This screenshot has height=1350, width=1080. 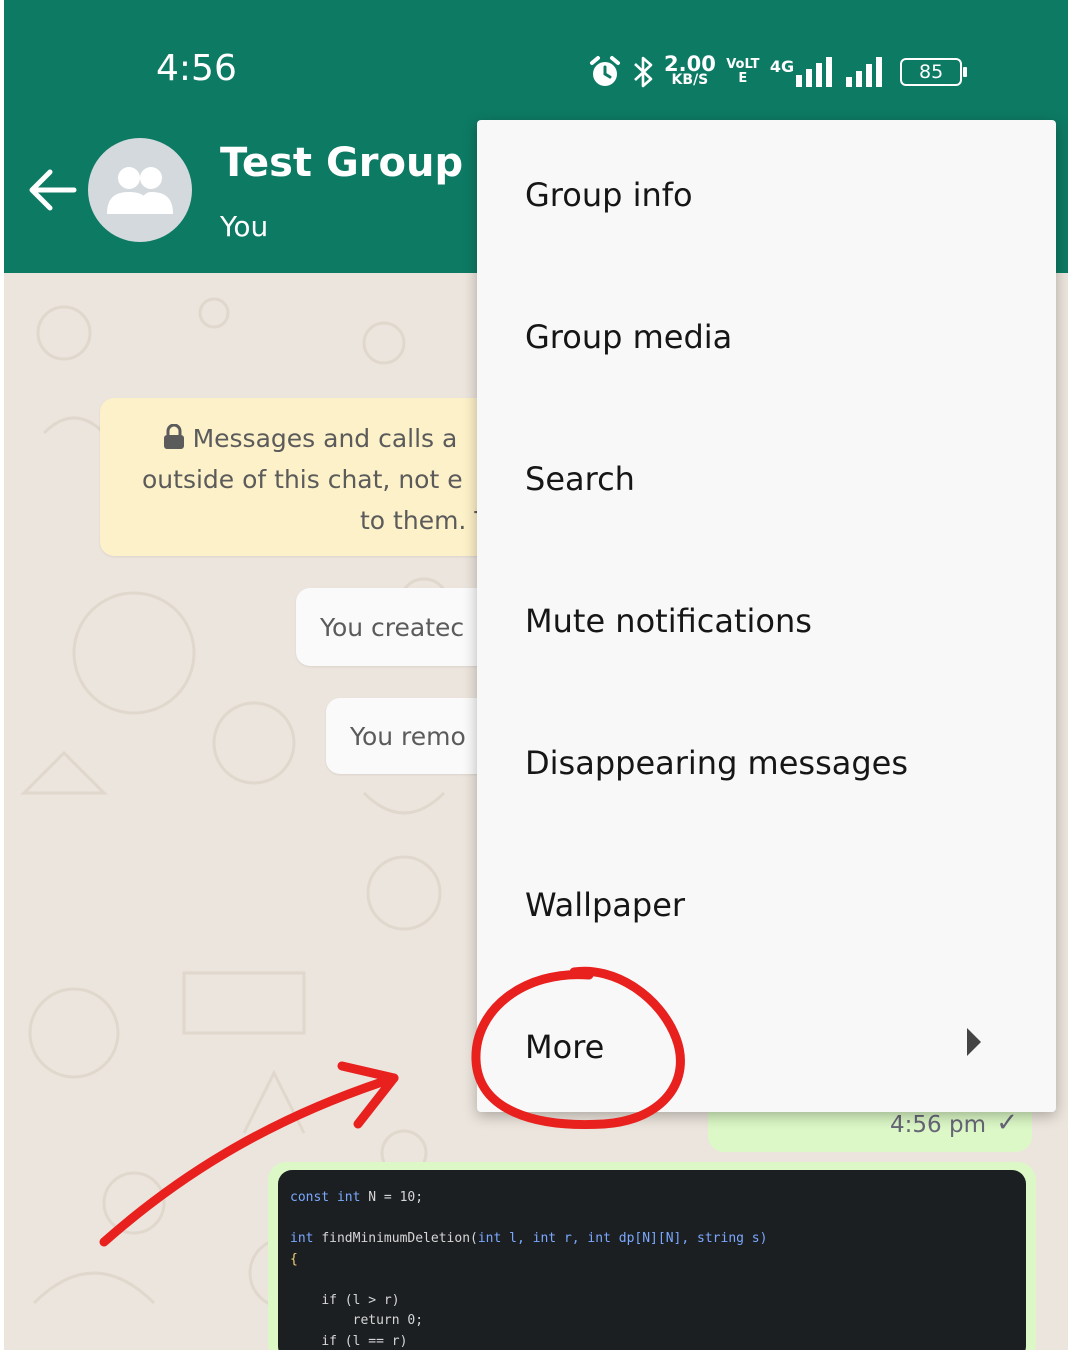 What do you see at coordinates (399, 1238) in the screenshot?
I see `code-token: findMinimumDeletion(` at bounding box center [399, 1238].